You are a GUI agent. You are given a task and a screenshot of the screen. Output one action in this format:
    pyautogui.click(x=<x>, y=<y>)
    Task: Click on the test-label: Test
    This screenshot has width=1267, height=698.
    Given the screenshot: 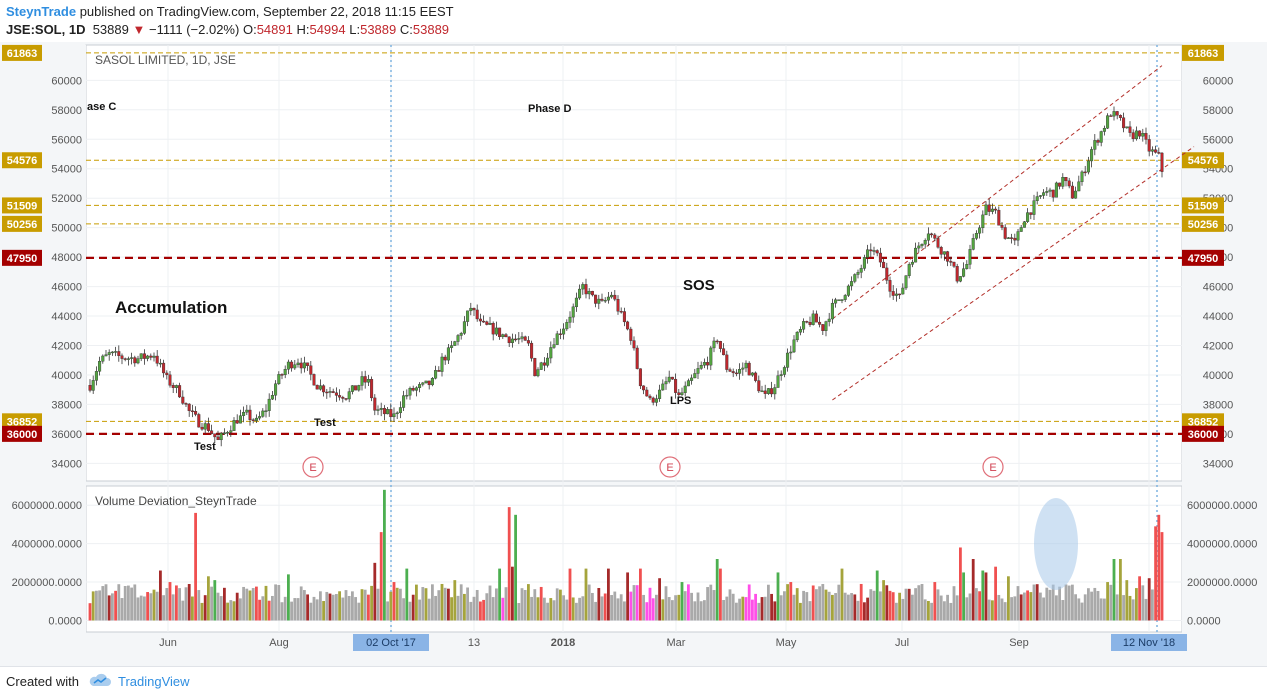 What is the action you would take?
    pyautogui.click(x=325, y=423)
    